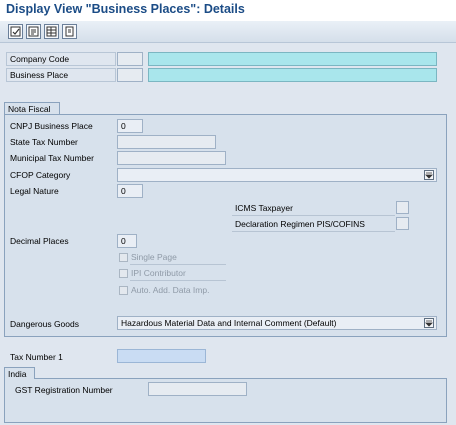  Describe the element at coordinates (277, 175) in the screenshot. I see `cfop-dropdown` at that location.